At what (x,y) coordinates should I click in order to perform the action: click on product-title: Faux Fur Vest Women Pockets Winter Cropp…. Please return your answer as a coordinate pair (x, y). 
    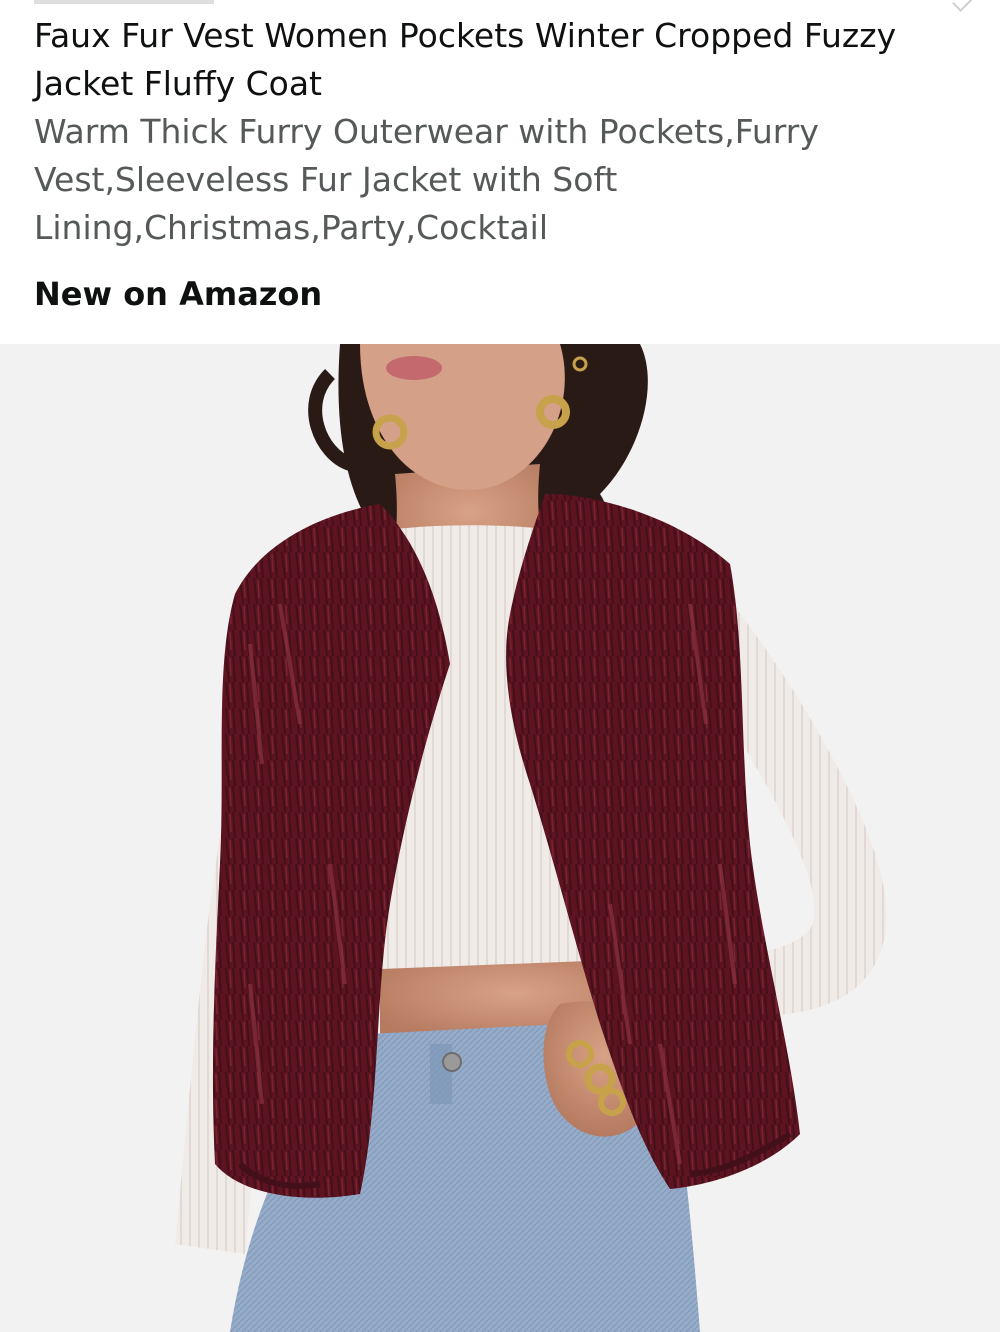
    Looking at the image, I should click on (499, 60).